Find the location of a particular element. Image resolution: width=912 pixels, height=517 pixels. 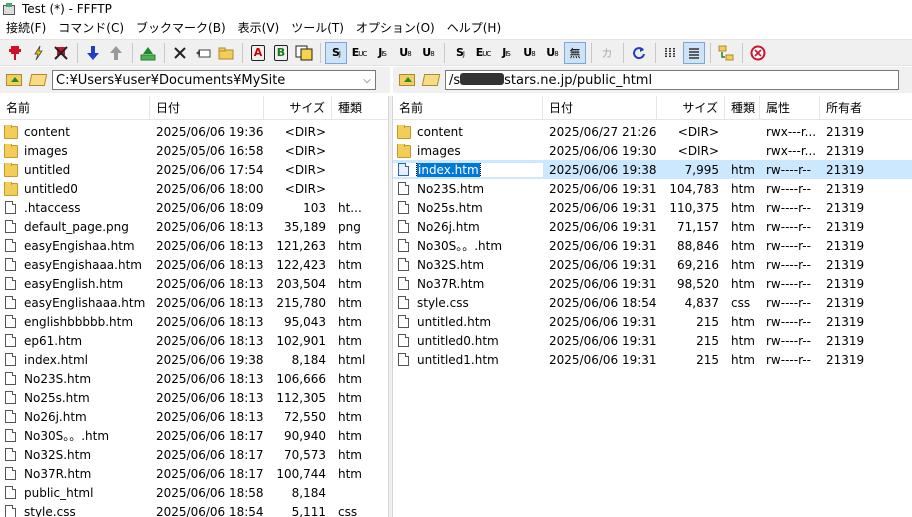

file-row: ep61.htm 2025/06/06 18:13 102,901 htm is located at coordinates (194, 340).